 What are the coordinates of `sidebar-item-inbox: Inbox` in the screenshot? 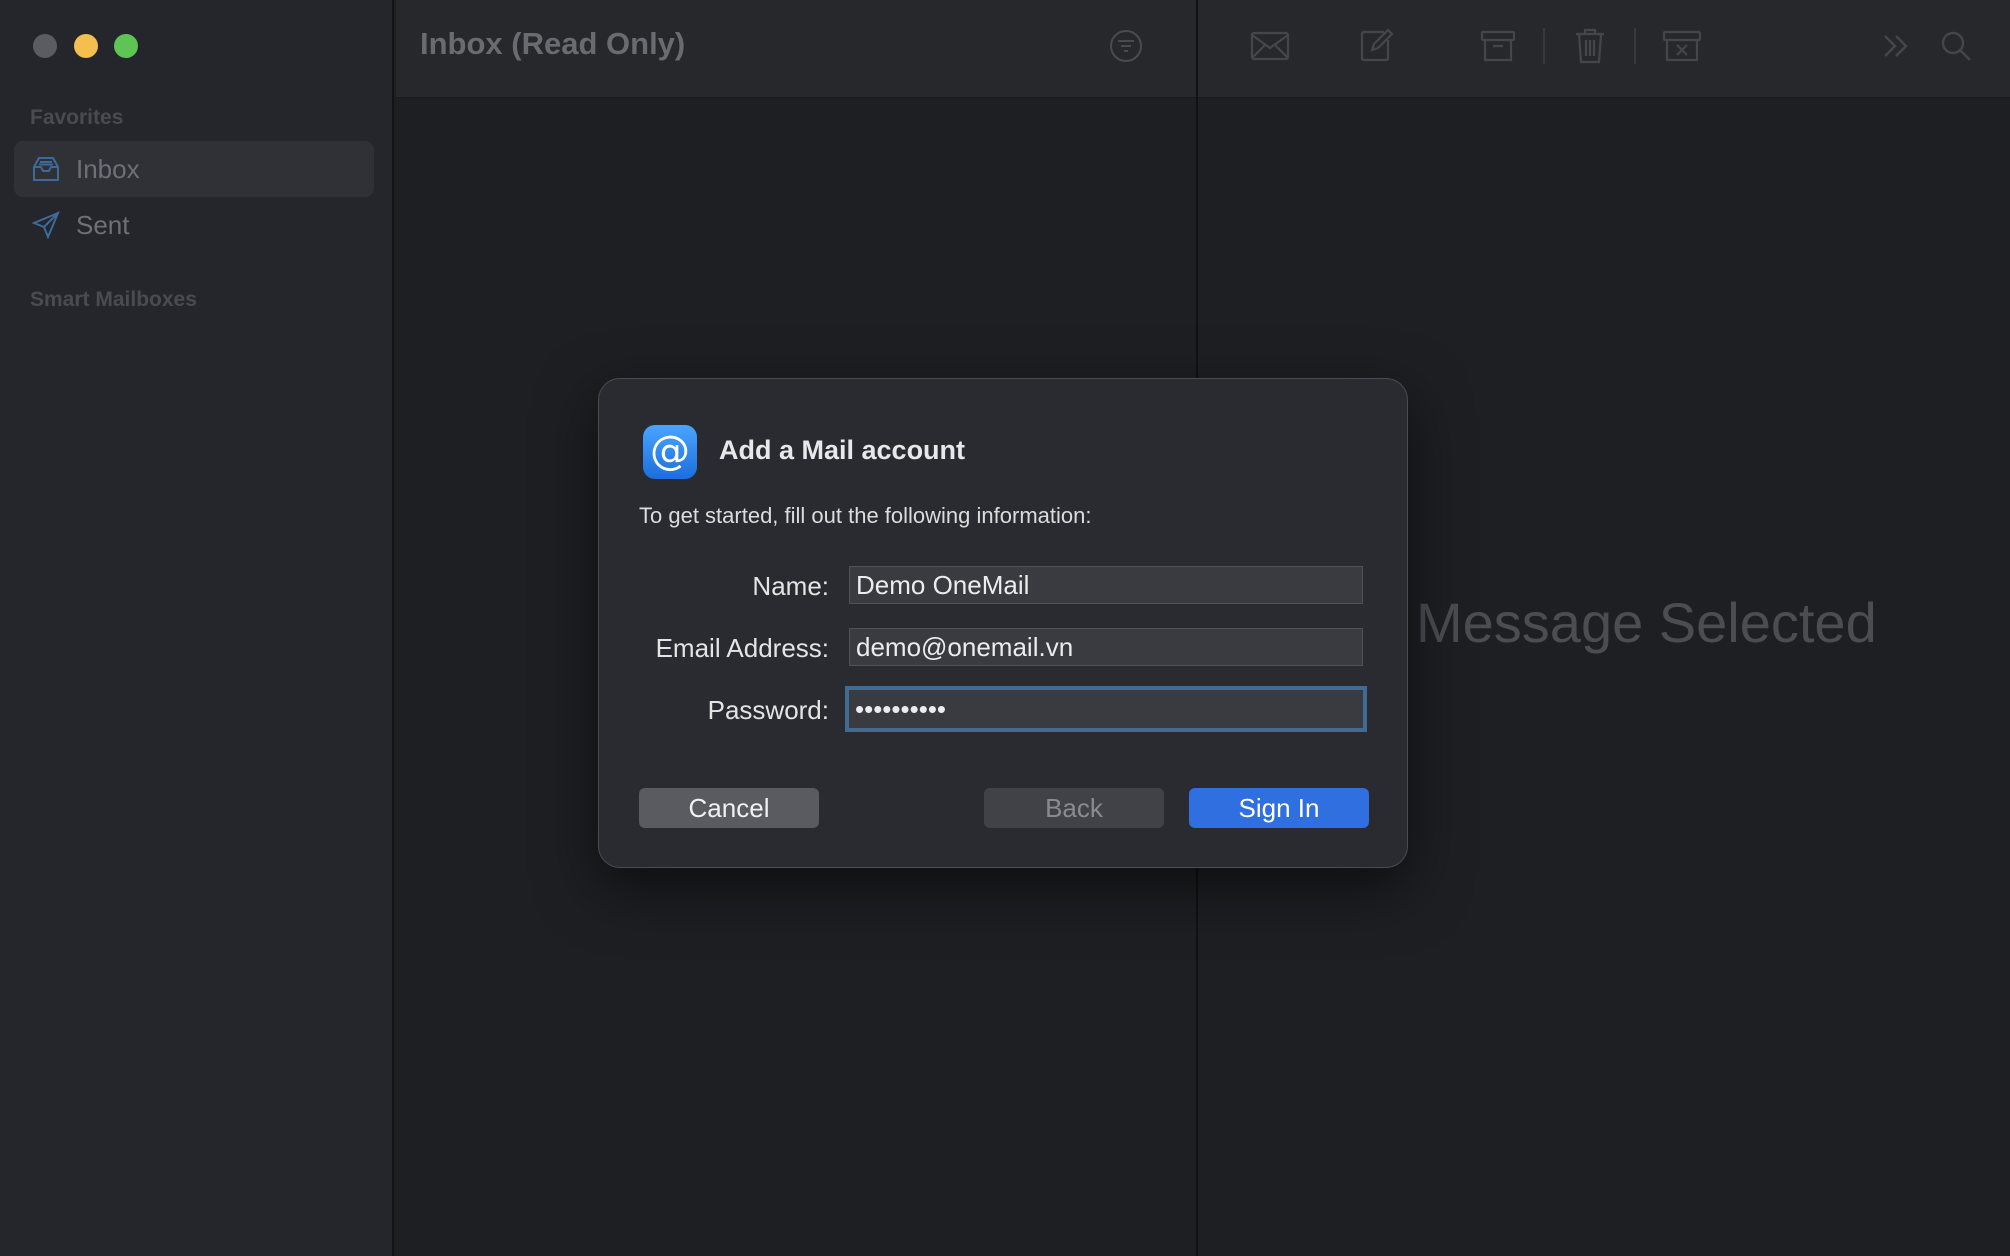 It's located at (194, 169).